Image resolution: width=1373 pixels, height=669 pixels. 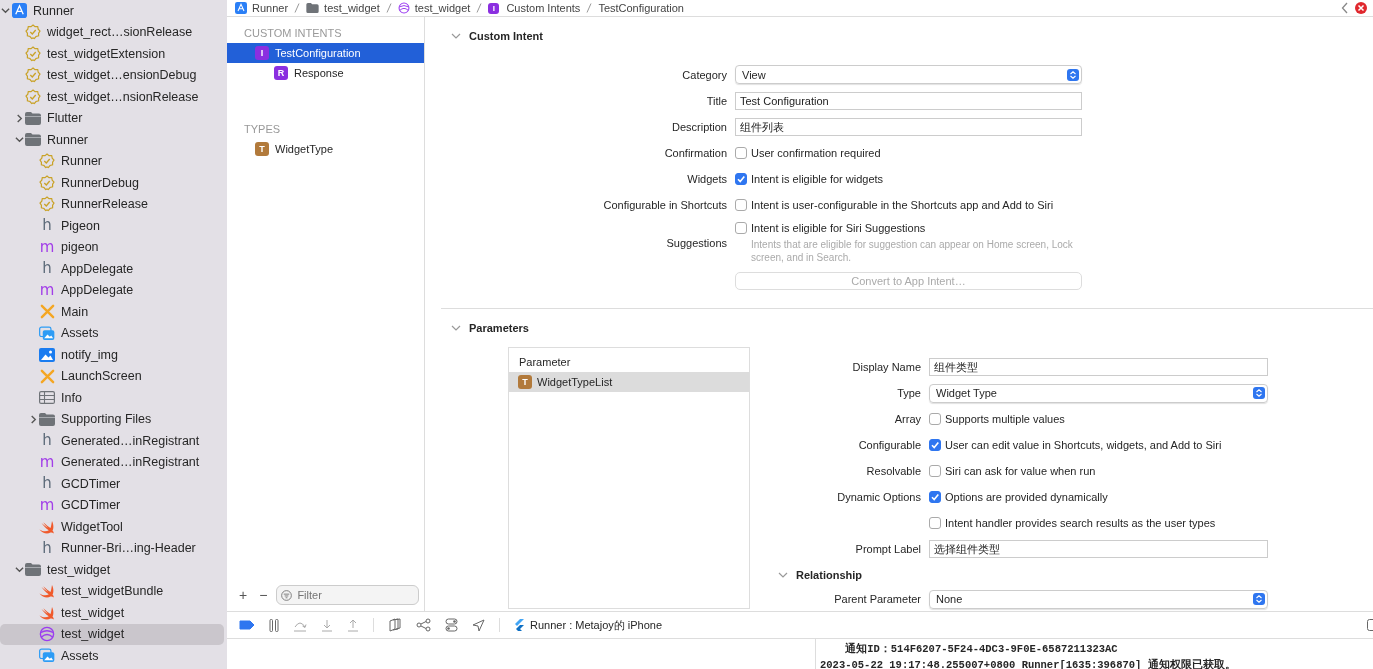 What do you see at coordinates (588, 625) in the screenshot?
I see `run-destination: Runner : Metajoy的 iPhone` at bounding box center [588, 625].